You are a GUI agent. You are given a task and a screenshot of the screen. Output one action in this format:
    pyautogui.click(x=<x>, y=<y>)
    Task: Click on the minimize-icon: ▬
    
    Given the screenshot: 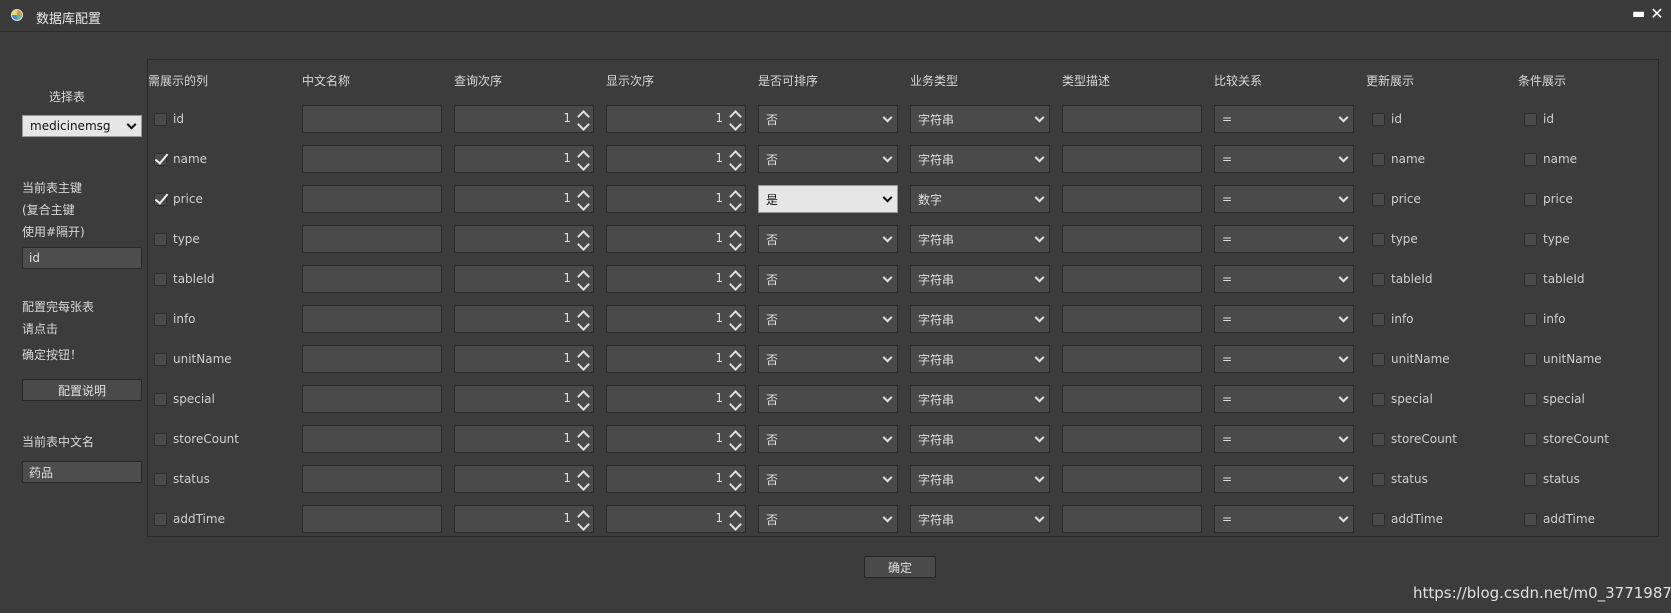 What is the action you would take?
    pyautogui.click(x=1638, y=14)
    